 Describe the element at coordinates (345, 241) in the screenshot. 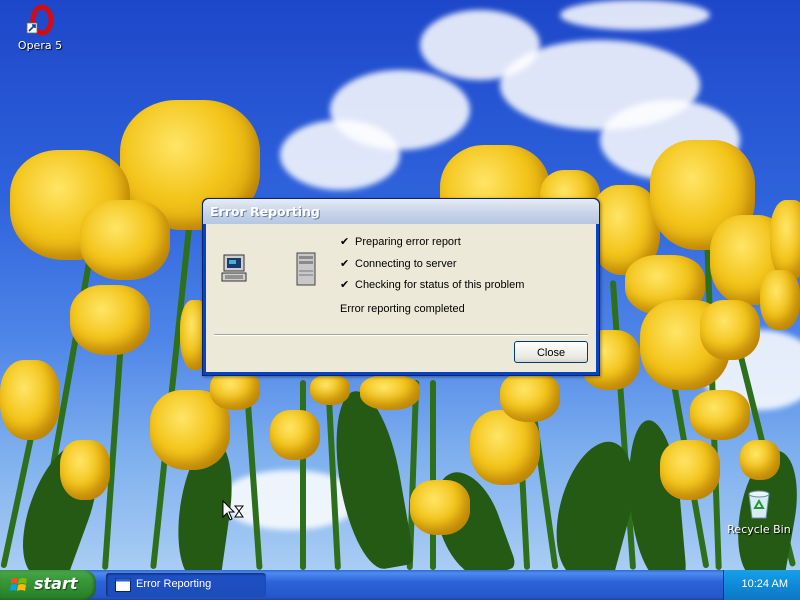

I see `step-1-check-icon: ✔` at that location.